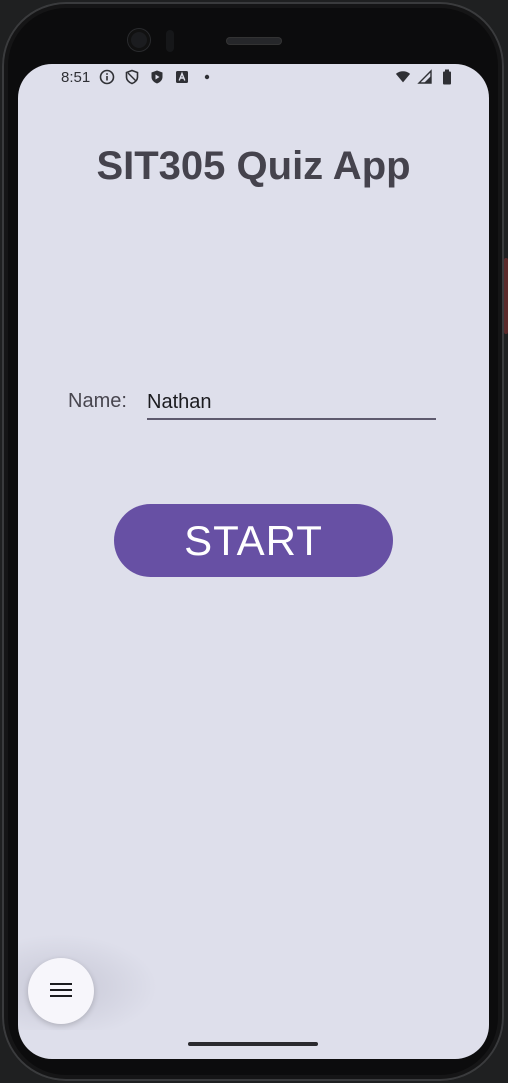  What do you see at coordinates (76, 77) in the screenshot?
I see `status-time: 8:51` at bounding box center [76, 77].